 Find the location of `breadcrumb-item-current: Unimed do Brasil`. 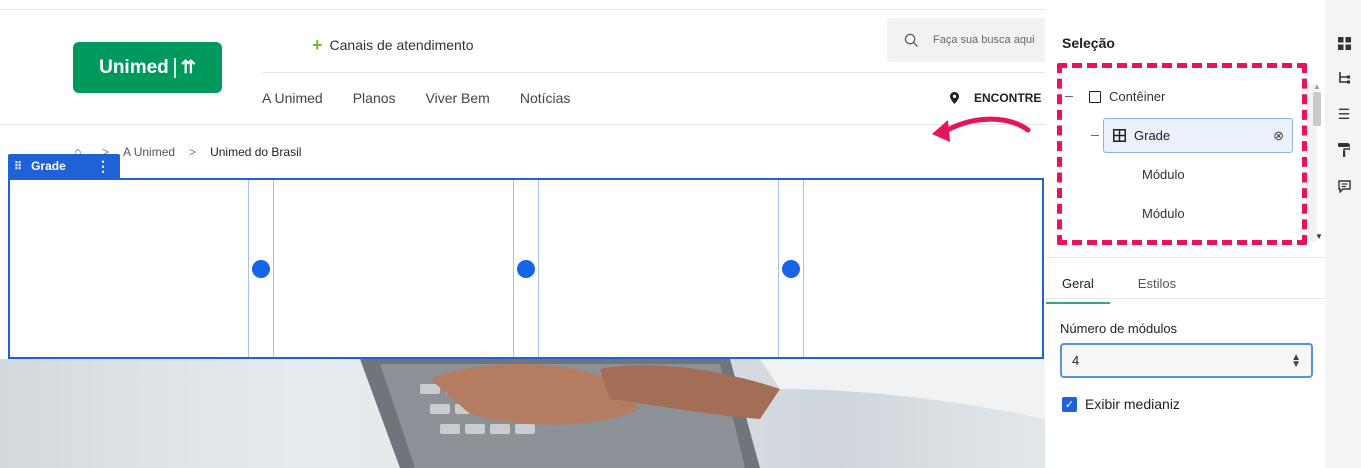

breadcrumb-item-current: Unimed do Brasil is located at coordinates (256, 151).